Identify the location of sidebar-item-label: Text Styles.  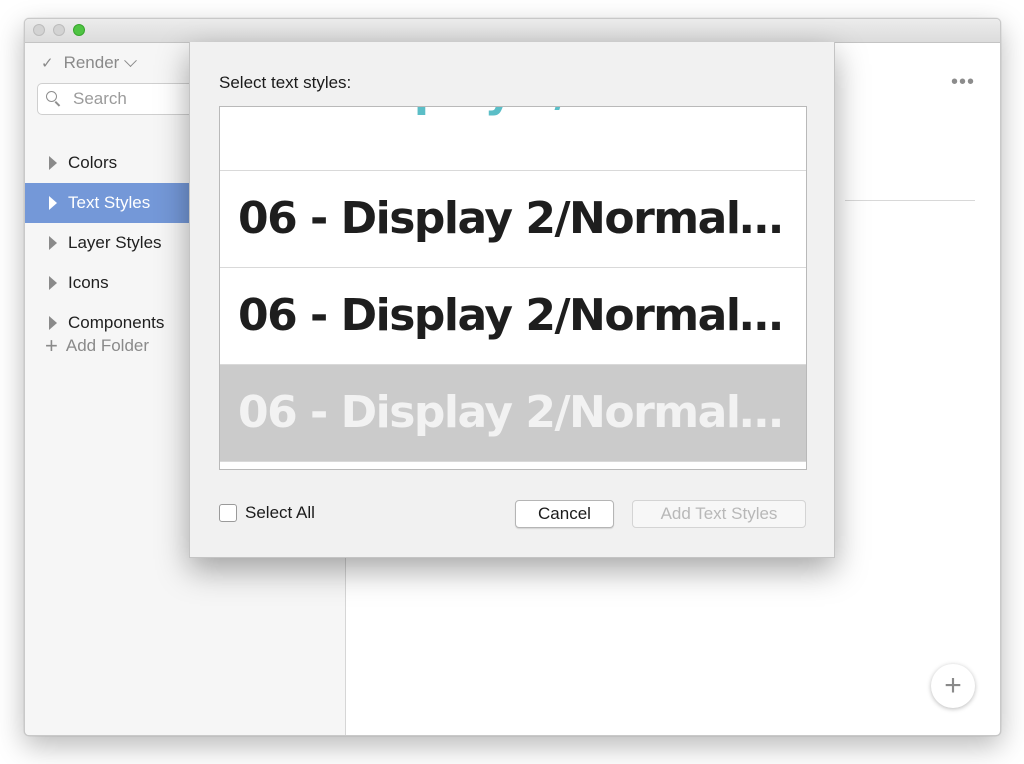
(109, 202).